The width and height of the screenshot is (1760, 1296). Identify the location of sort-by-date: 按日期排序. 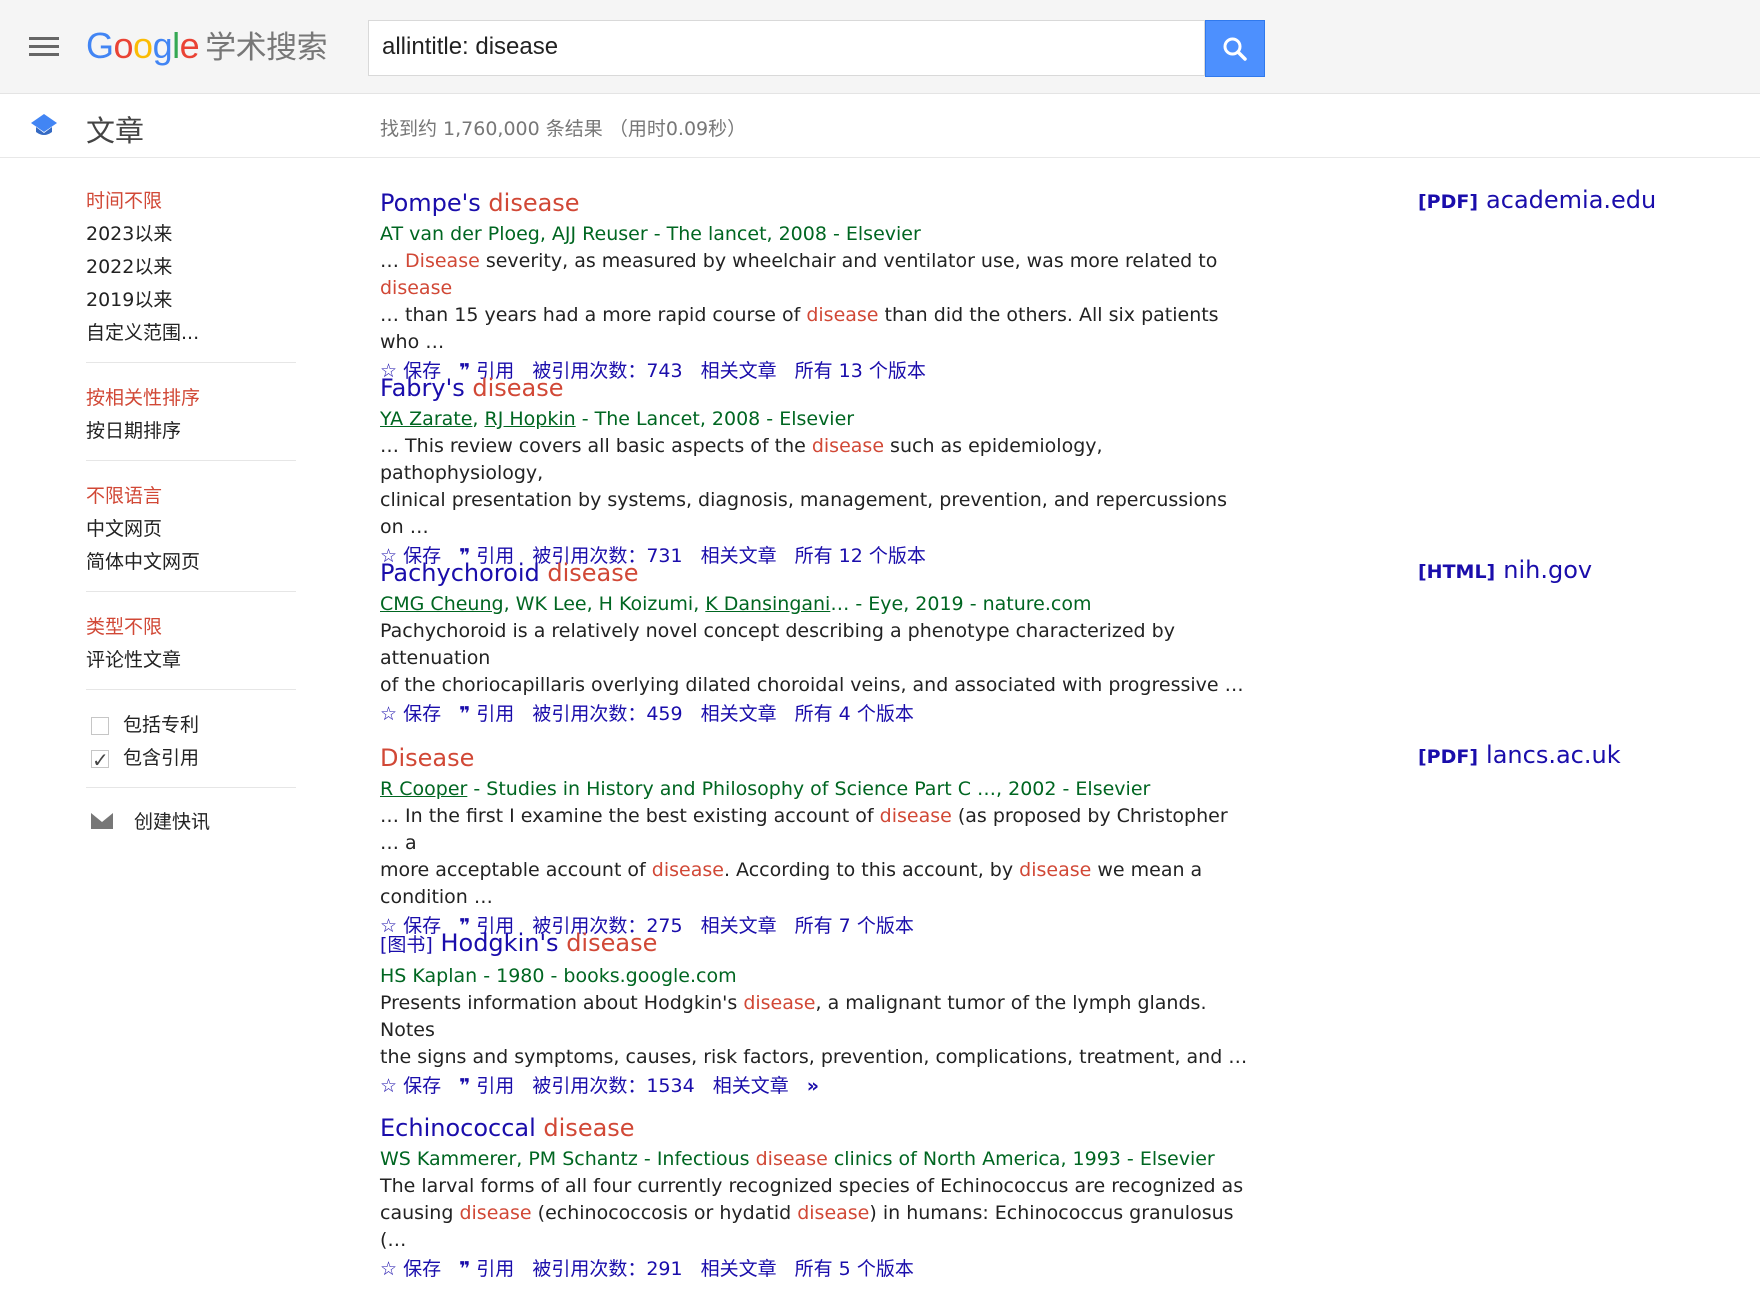
(191, 431).